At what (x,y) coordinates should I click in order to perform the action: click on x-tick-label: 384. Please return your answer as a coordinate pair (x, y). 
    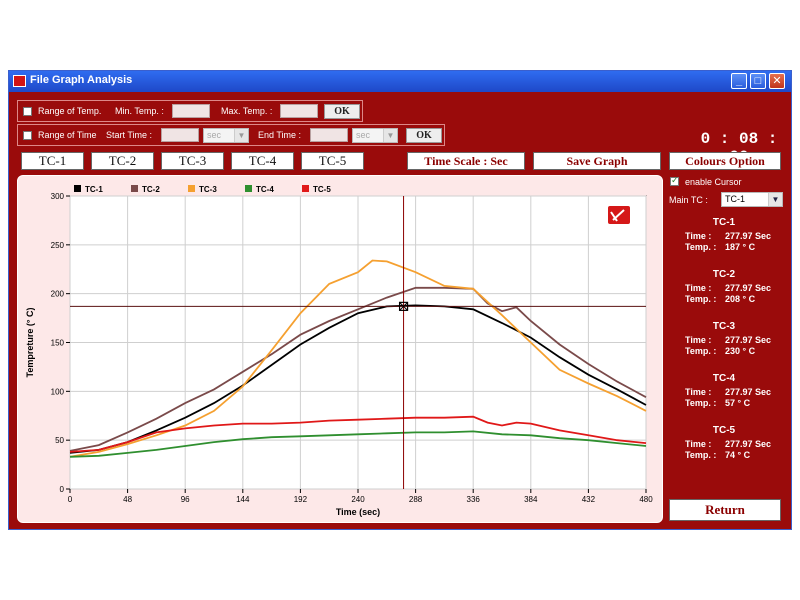
    Looking at the image, I should click on (531, 499).